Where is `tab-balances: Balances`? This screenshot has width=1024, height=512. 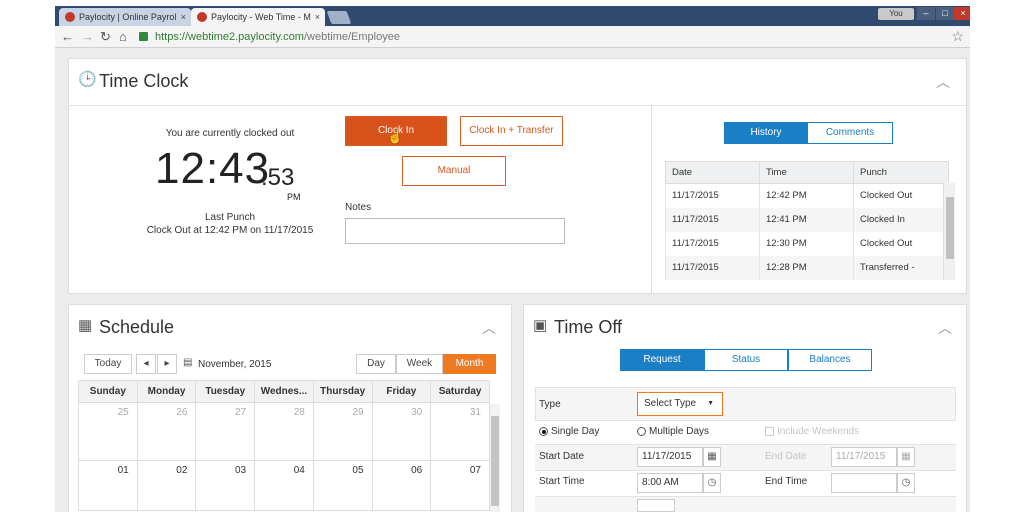
tab-balances: Balances is located at coordinates (830, 360).